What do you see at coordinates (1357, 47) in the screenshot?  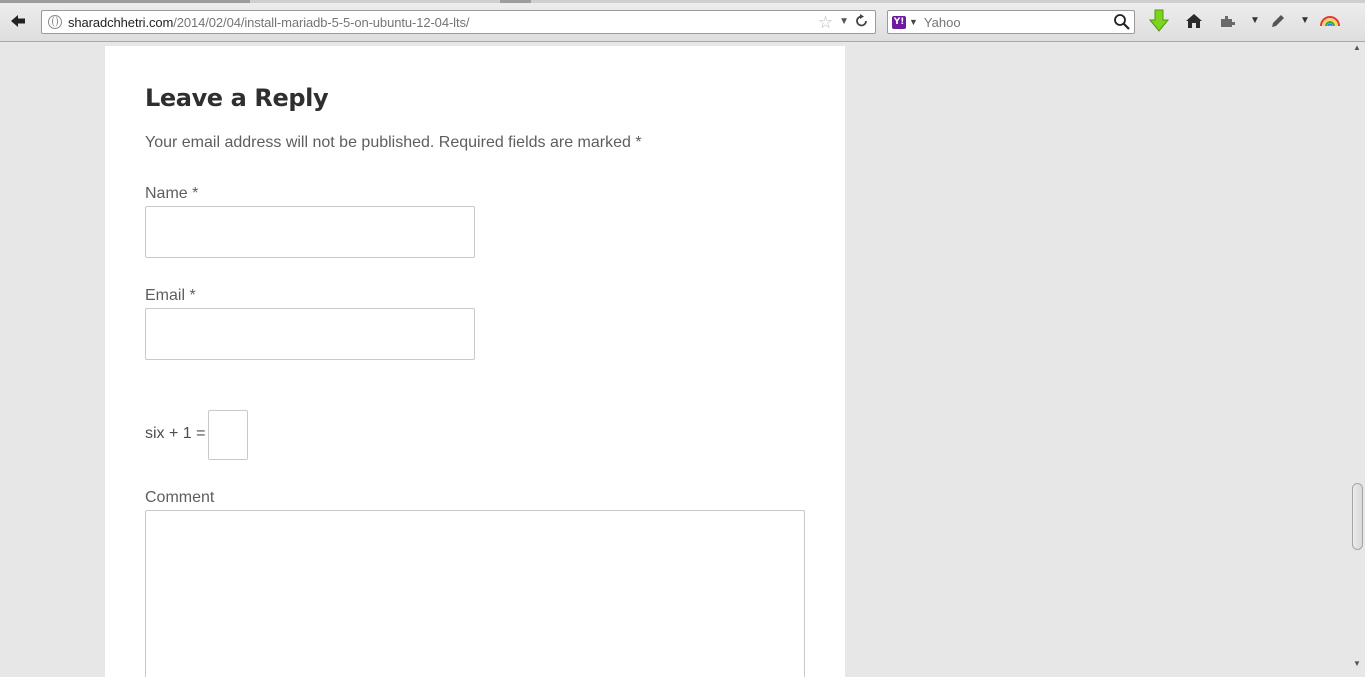 I see `scroll-up-arrow-icon: ▲` at bounding box center [1357, 47].